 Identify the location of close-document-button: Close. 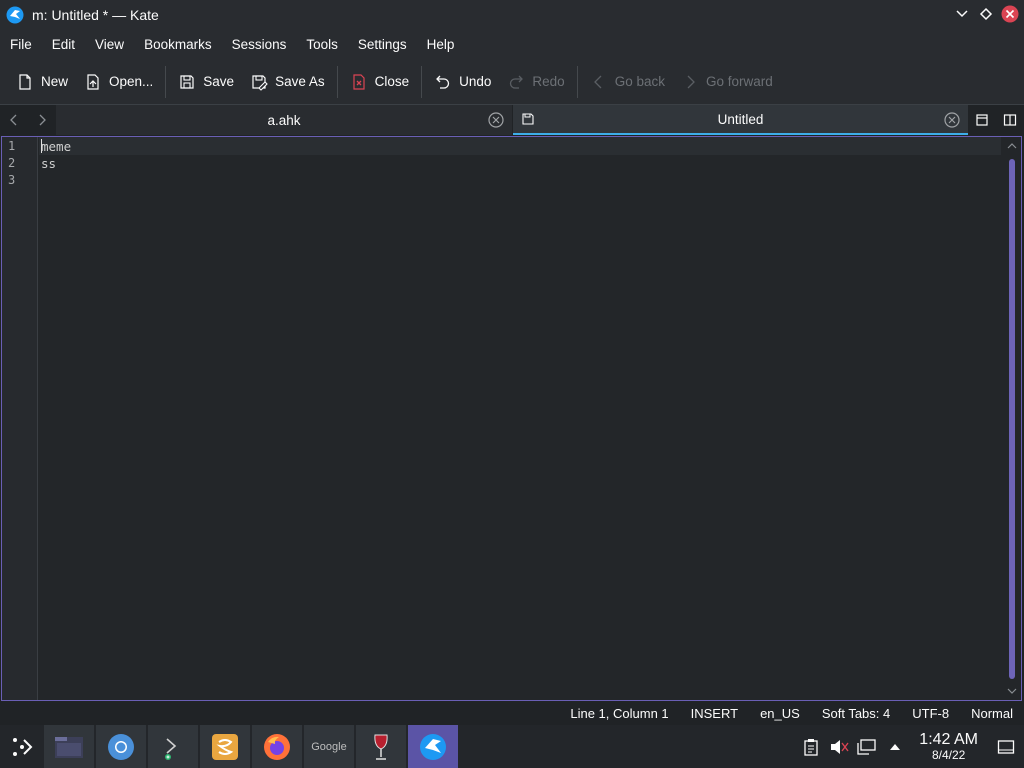
(380, 82).